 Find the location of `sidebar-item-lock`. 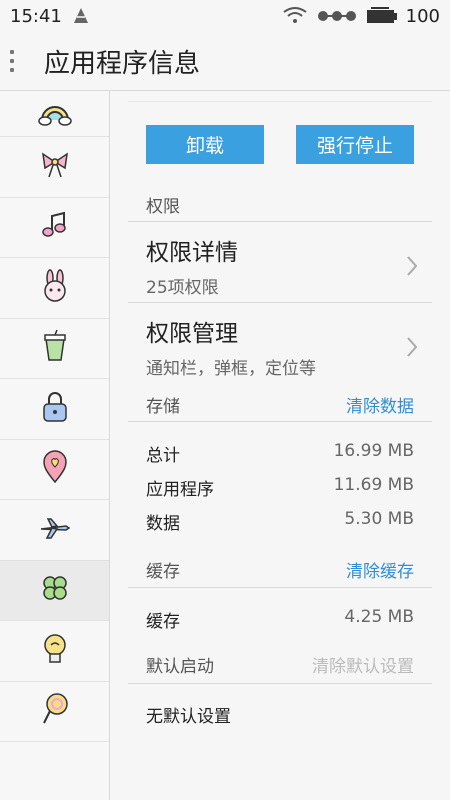

sidebar-item-lock is located at coordinates (54, 409).